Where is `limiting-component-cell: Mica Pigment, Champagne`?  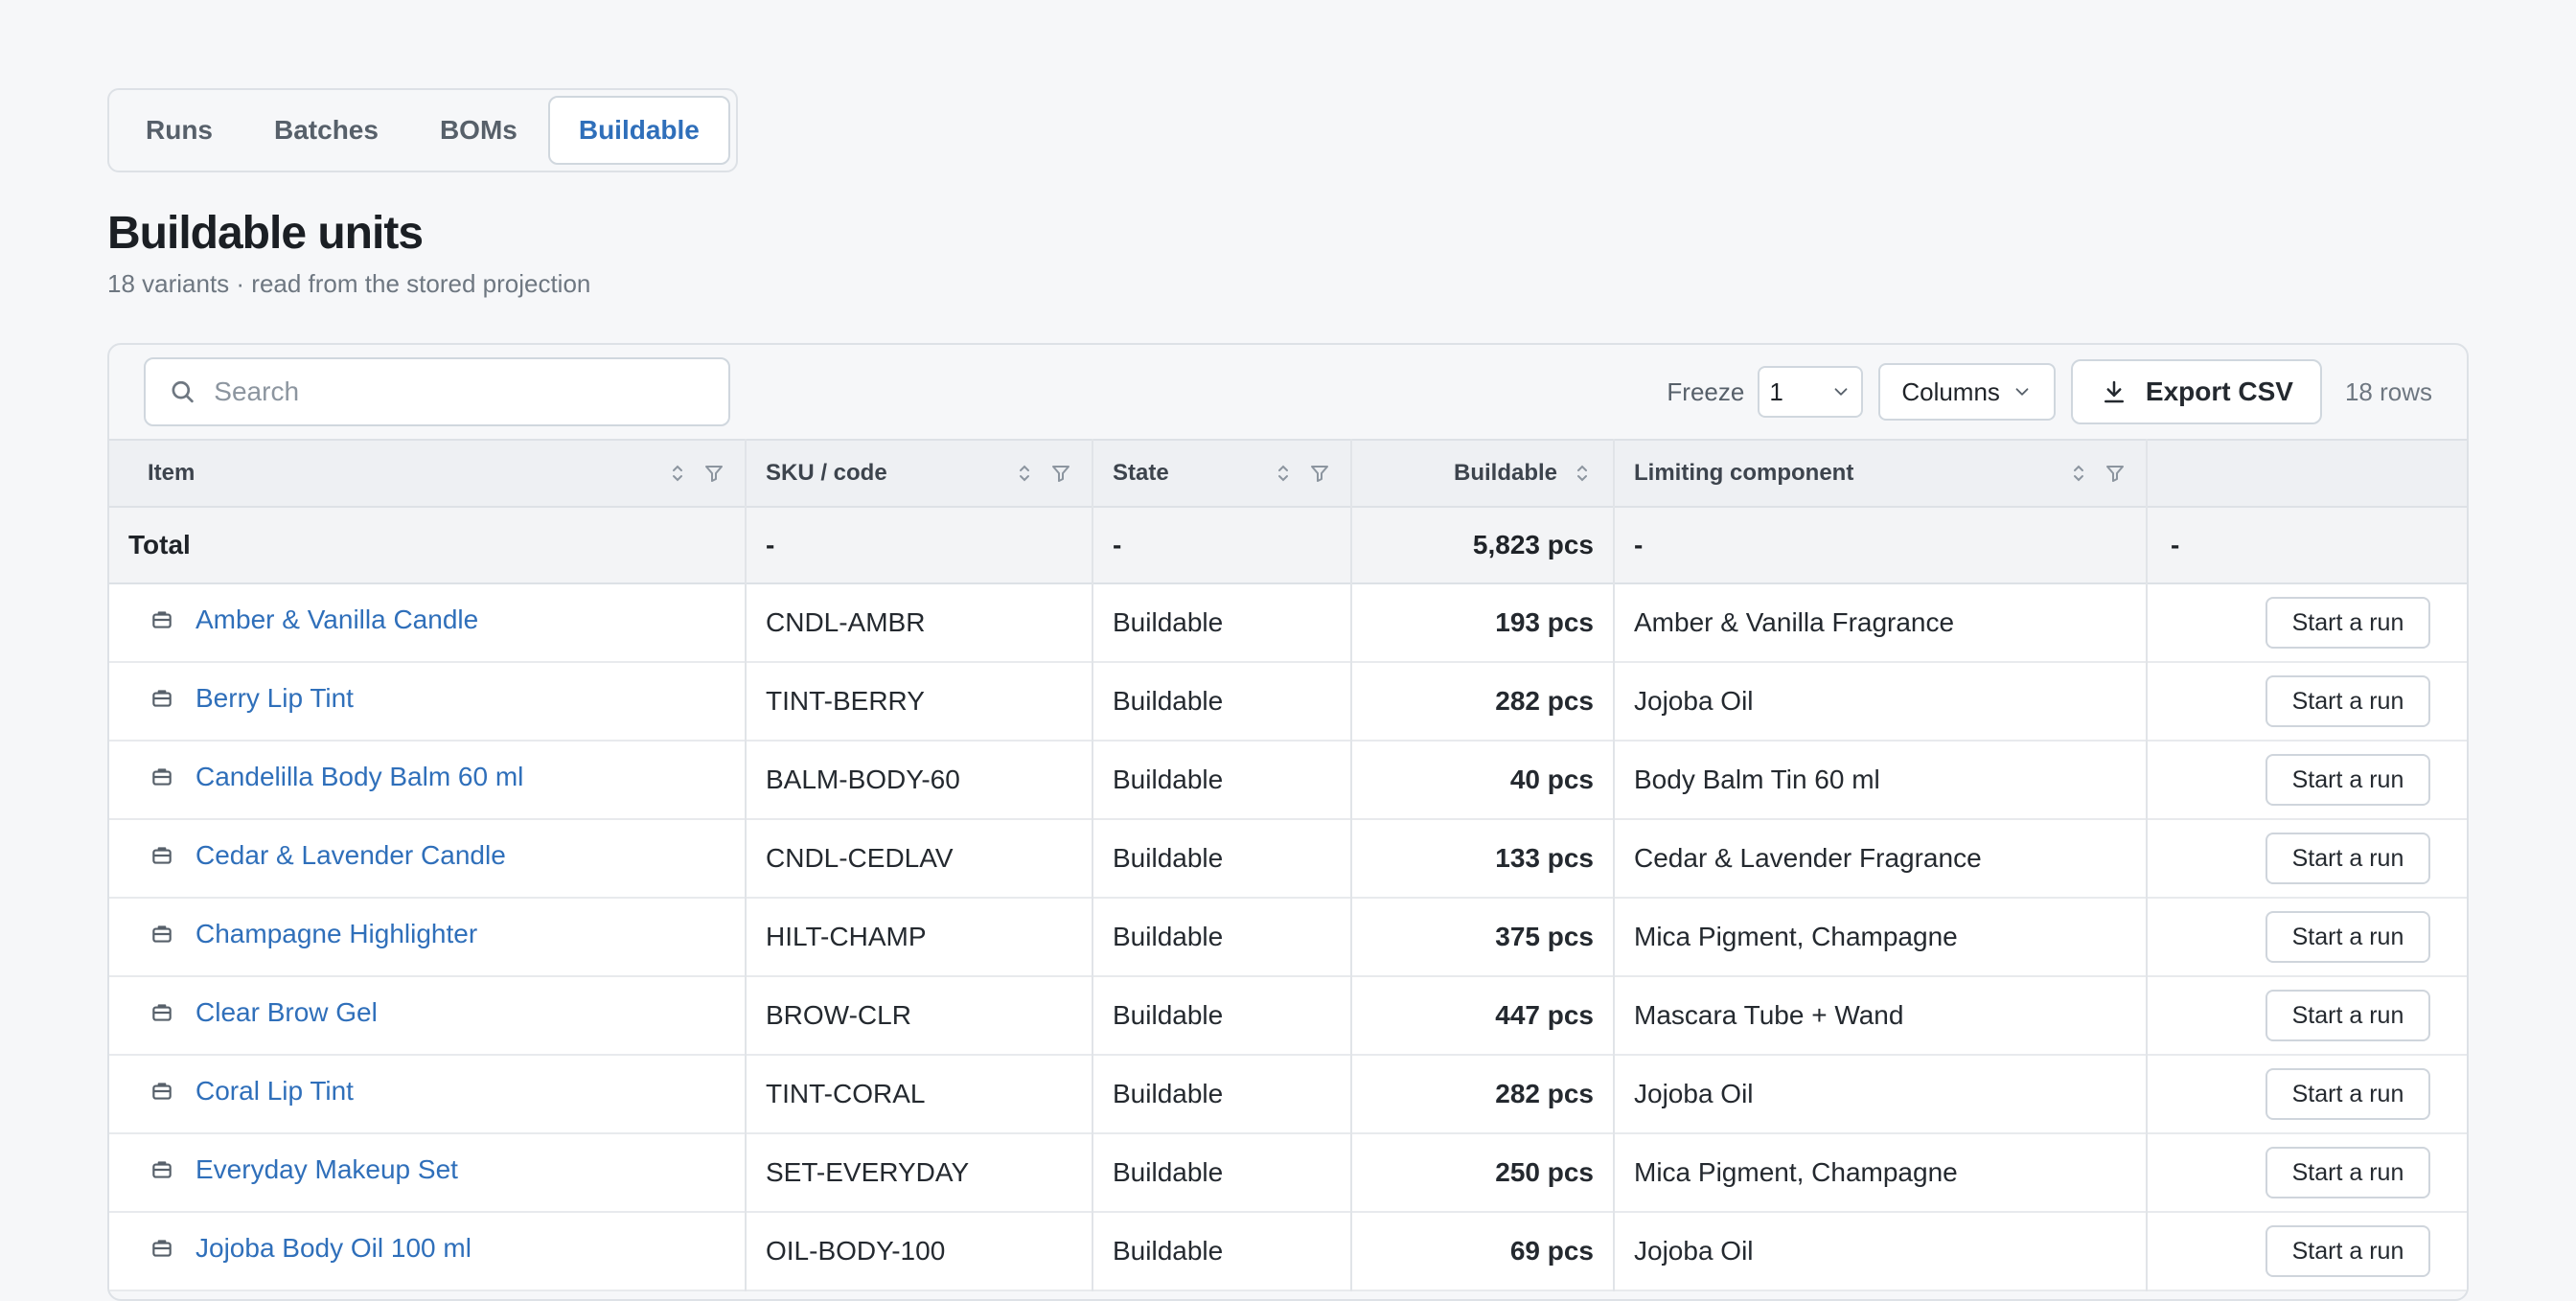 limiting-component-cell: Mica Pigment, Champagne is located at coordinates (1881, 1172).